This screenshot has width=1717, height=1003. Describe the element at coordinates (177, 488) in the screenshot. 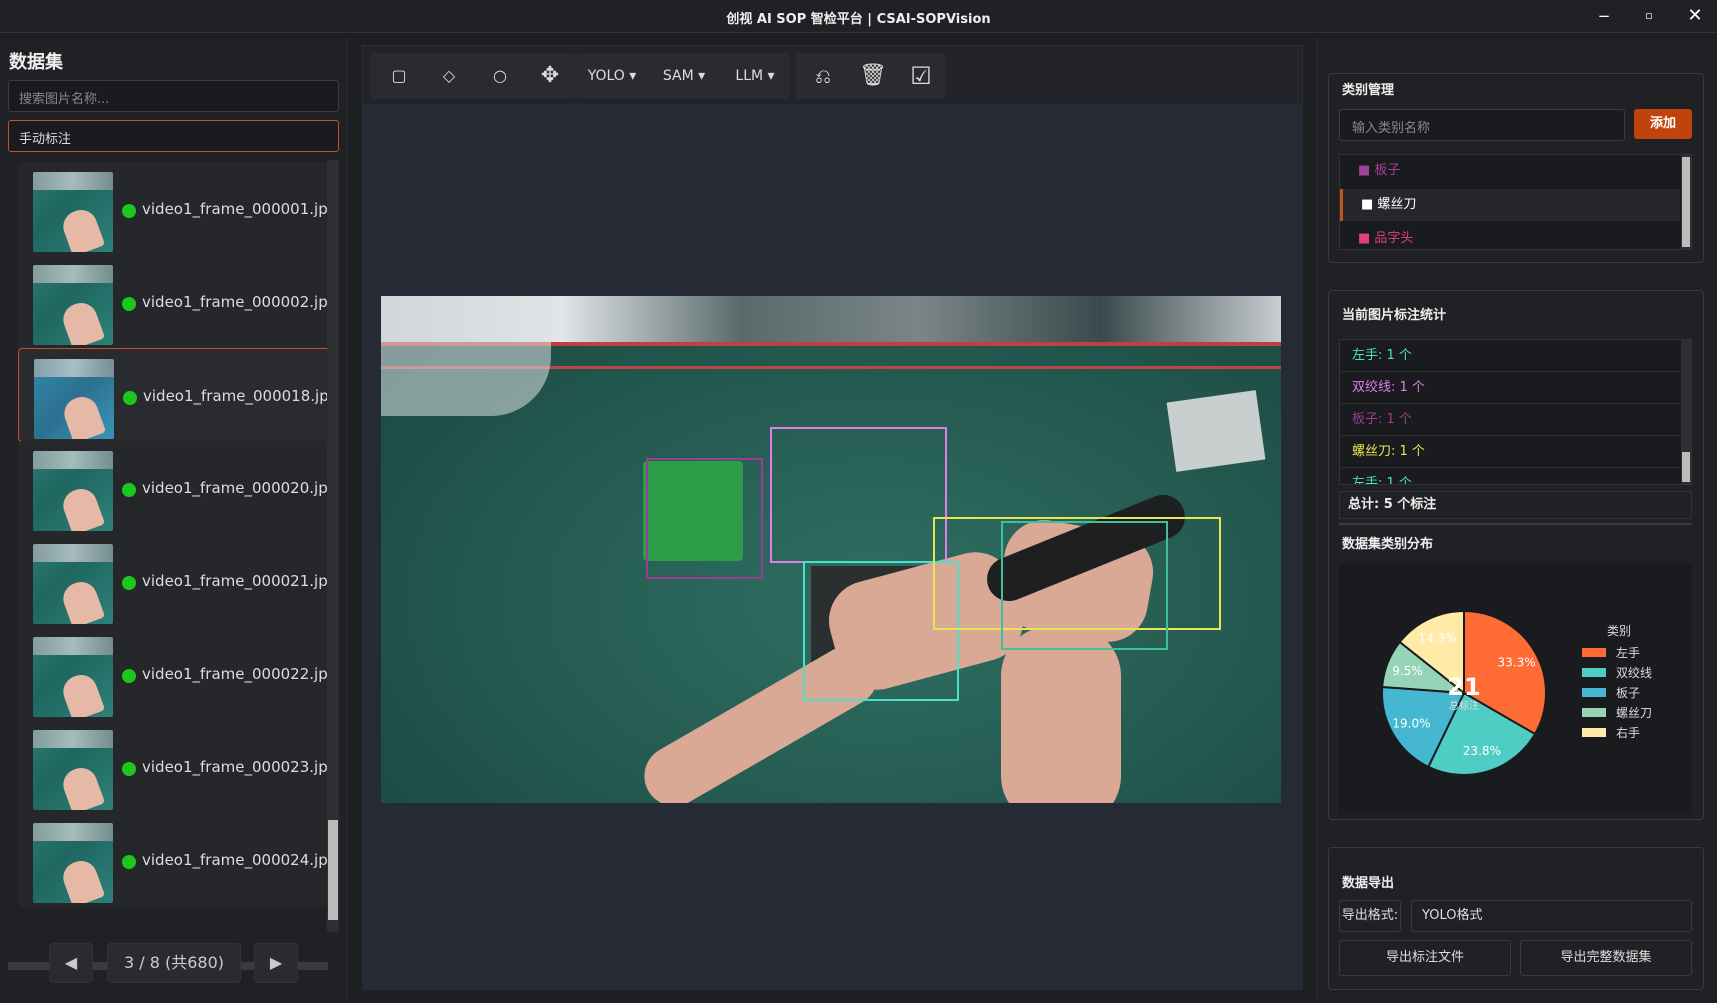

I see `file-item: video1_frame_000020.jpg` at that location.